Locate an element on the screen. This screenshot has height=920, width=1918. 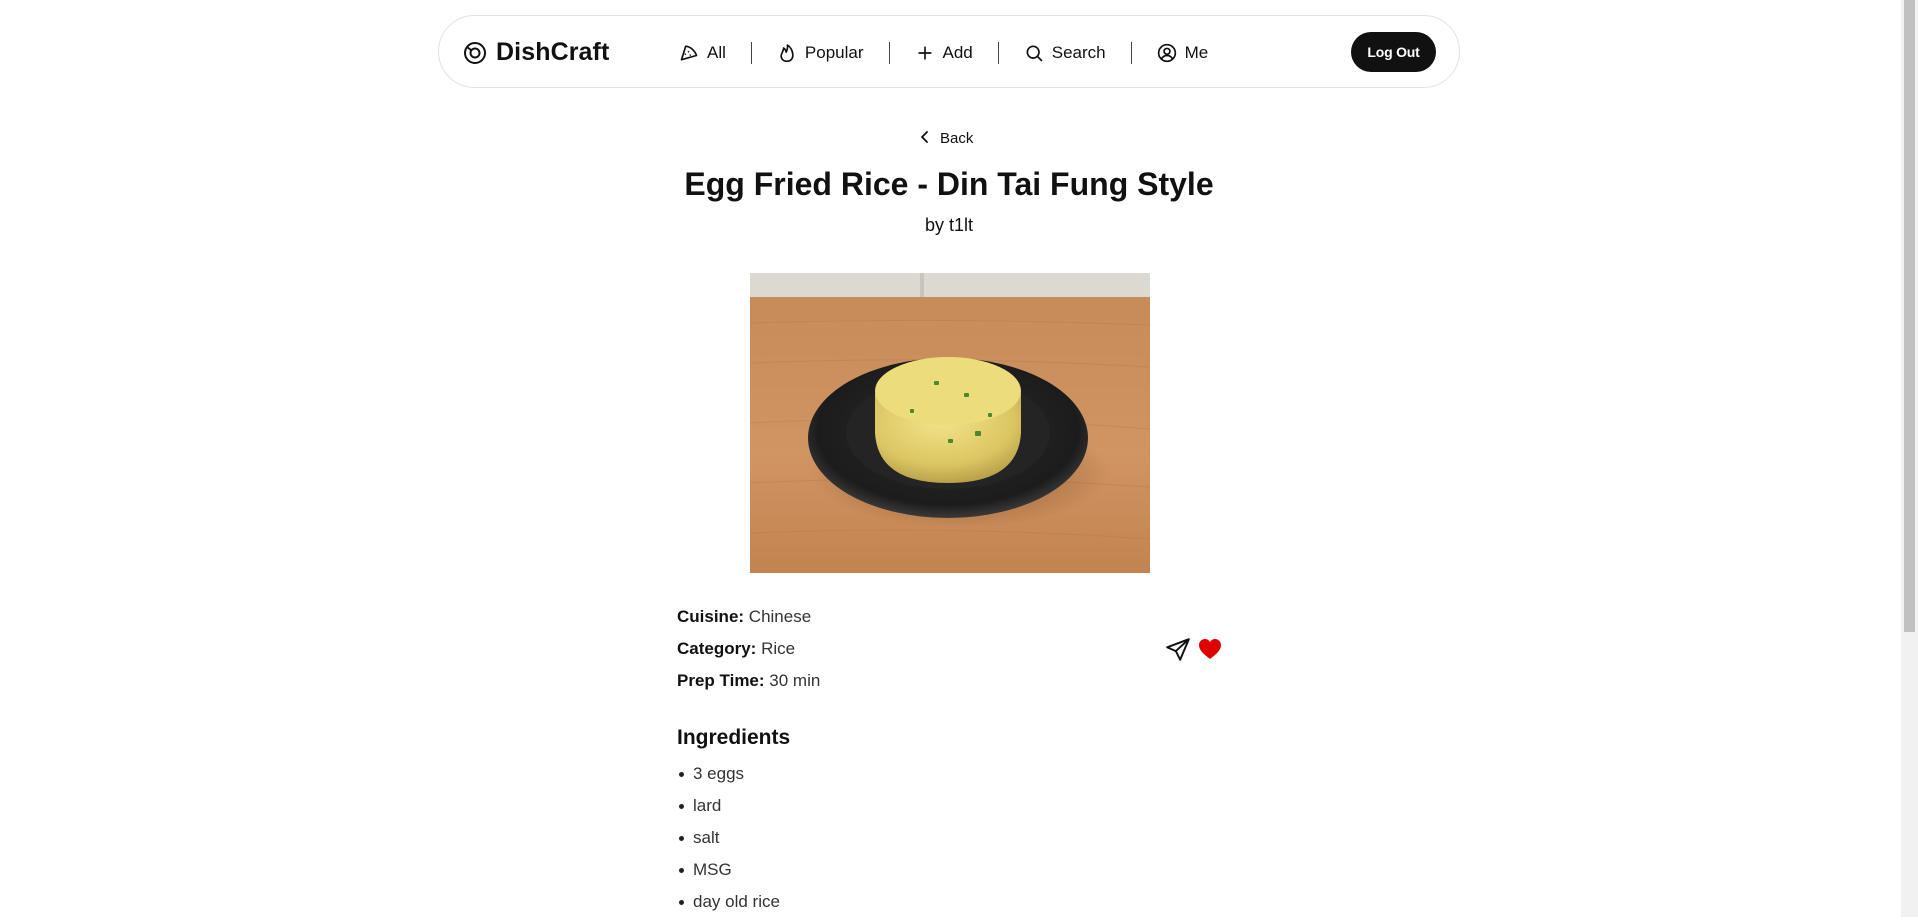
flame-icon is located at coordinates (787, 53).